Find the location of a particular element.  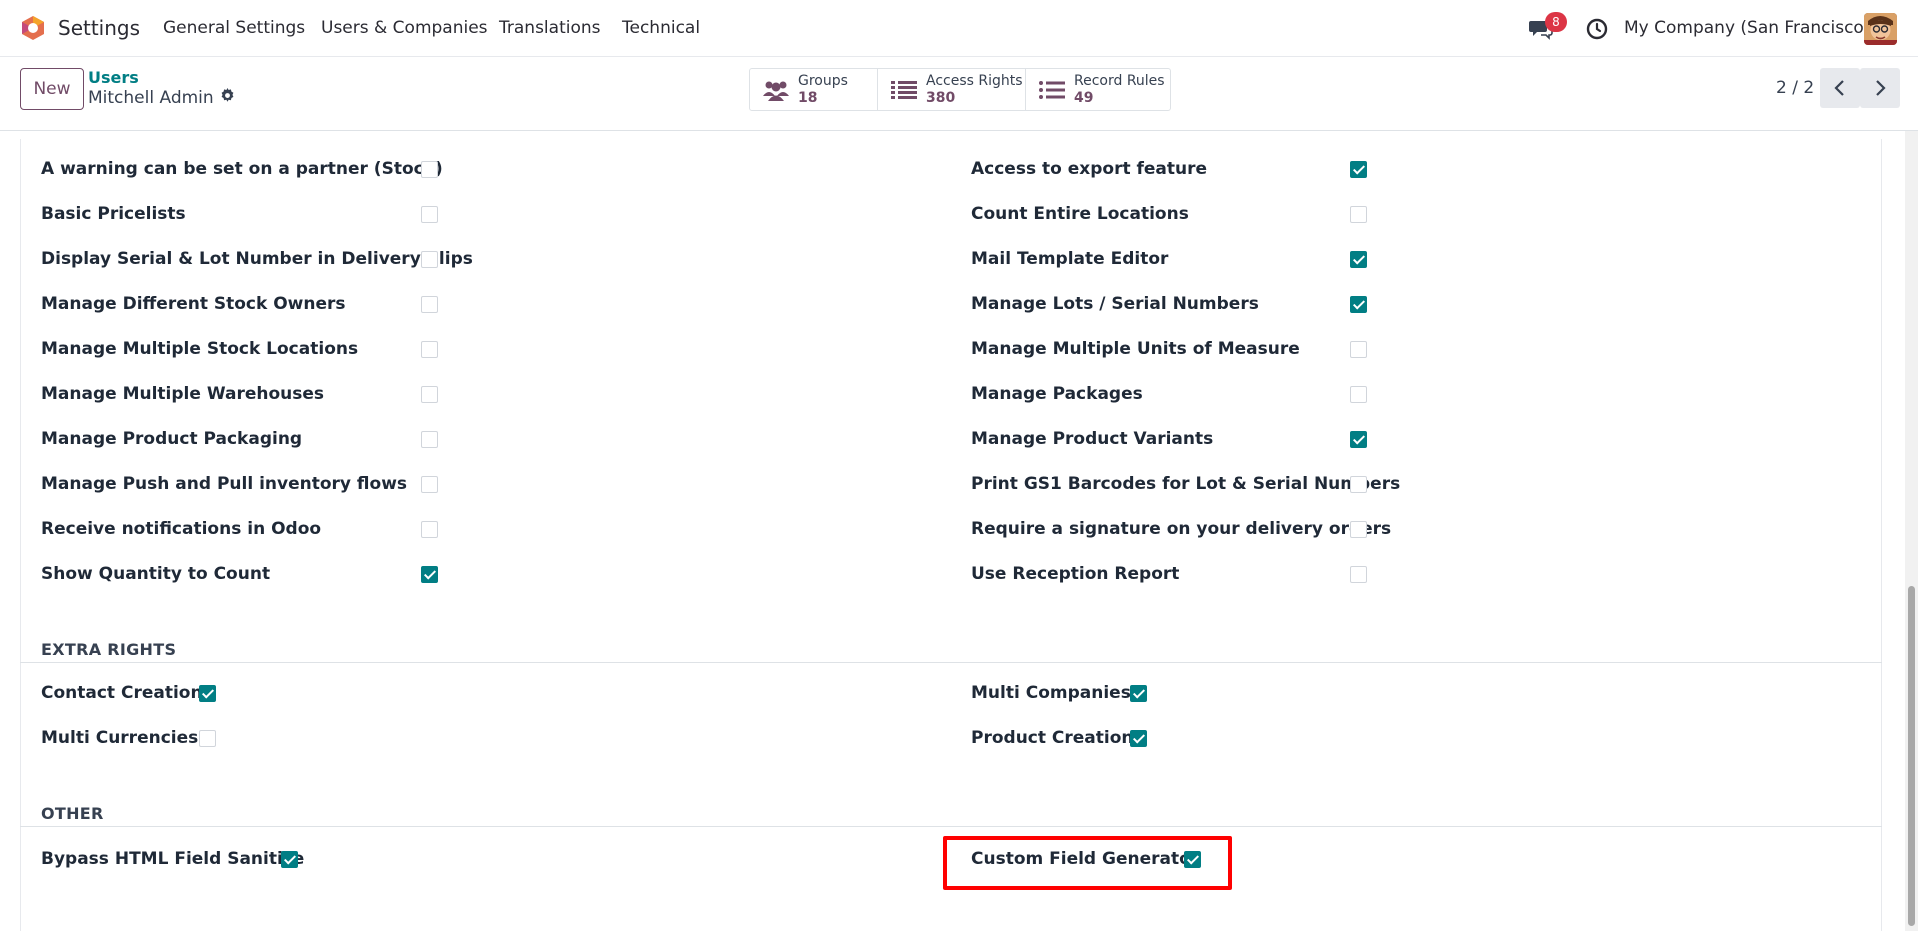

breadcrumb-users-link: Users is located at coordinates (113, 77).